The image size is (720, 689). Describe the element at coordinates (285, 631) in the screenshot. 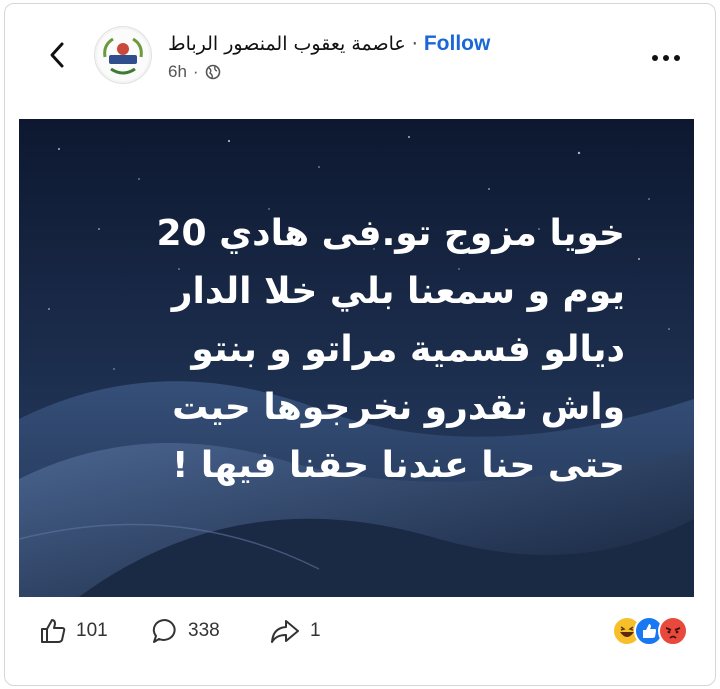

I see `share-arrow-icon` at that location.